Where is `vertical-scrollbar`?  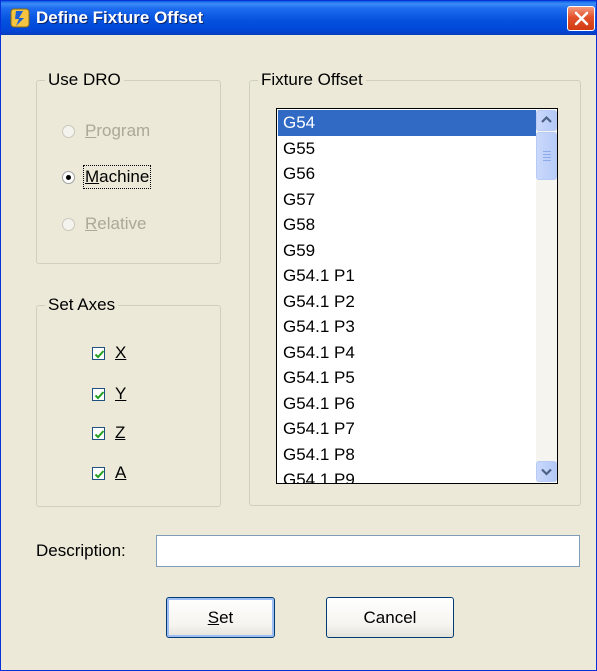
vertical-scrollbar is located at coordinates (546, 296).